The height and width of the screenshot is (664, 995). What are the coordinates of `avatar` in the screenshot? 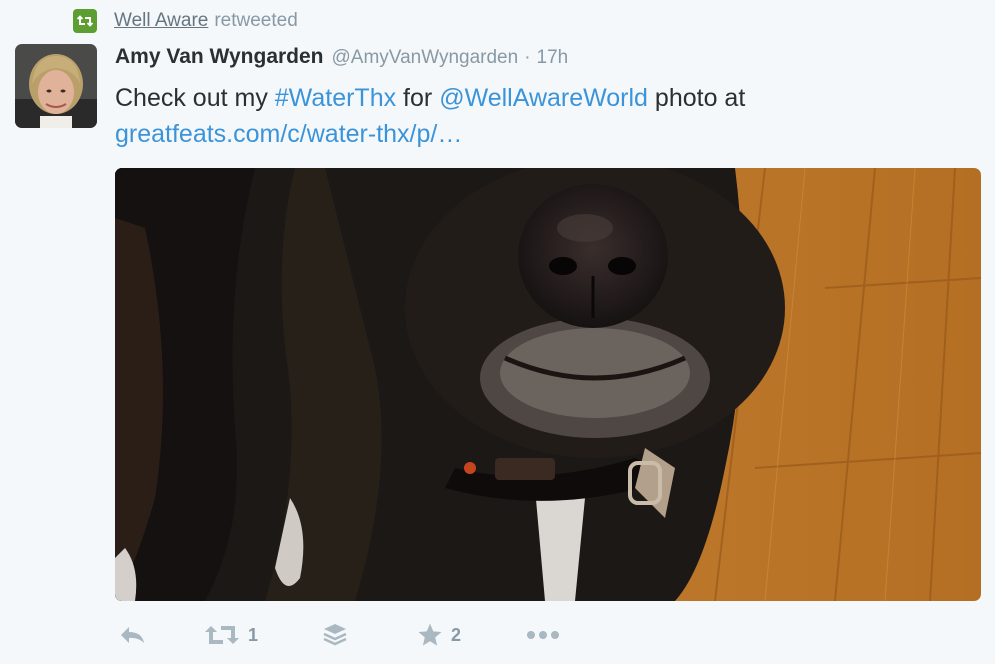 It's located at (56, 86).